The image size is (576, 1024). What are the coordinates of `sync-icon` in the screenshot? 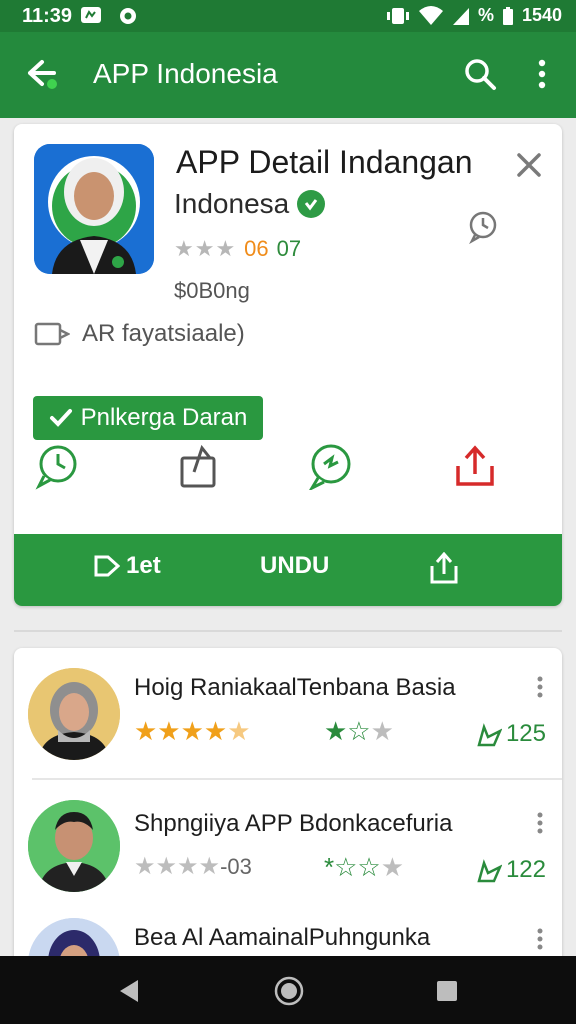 It's located at (128, 18).